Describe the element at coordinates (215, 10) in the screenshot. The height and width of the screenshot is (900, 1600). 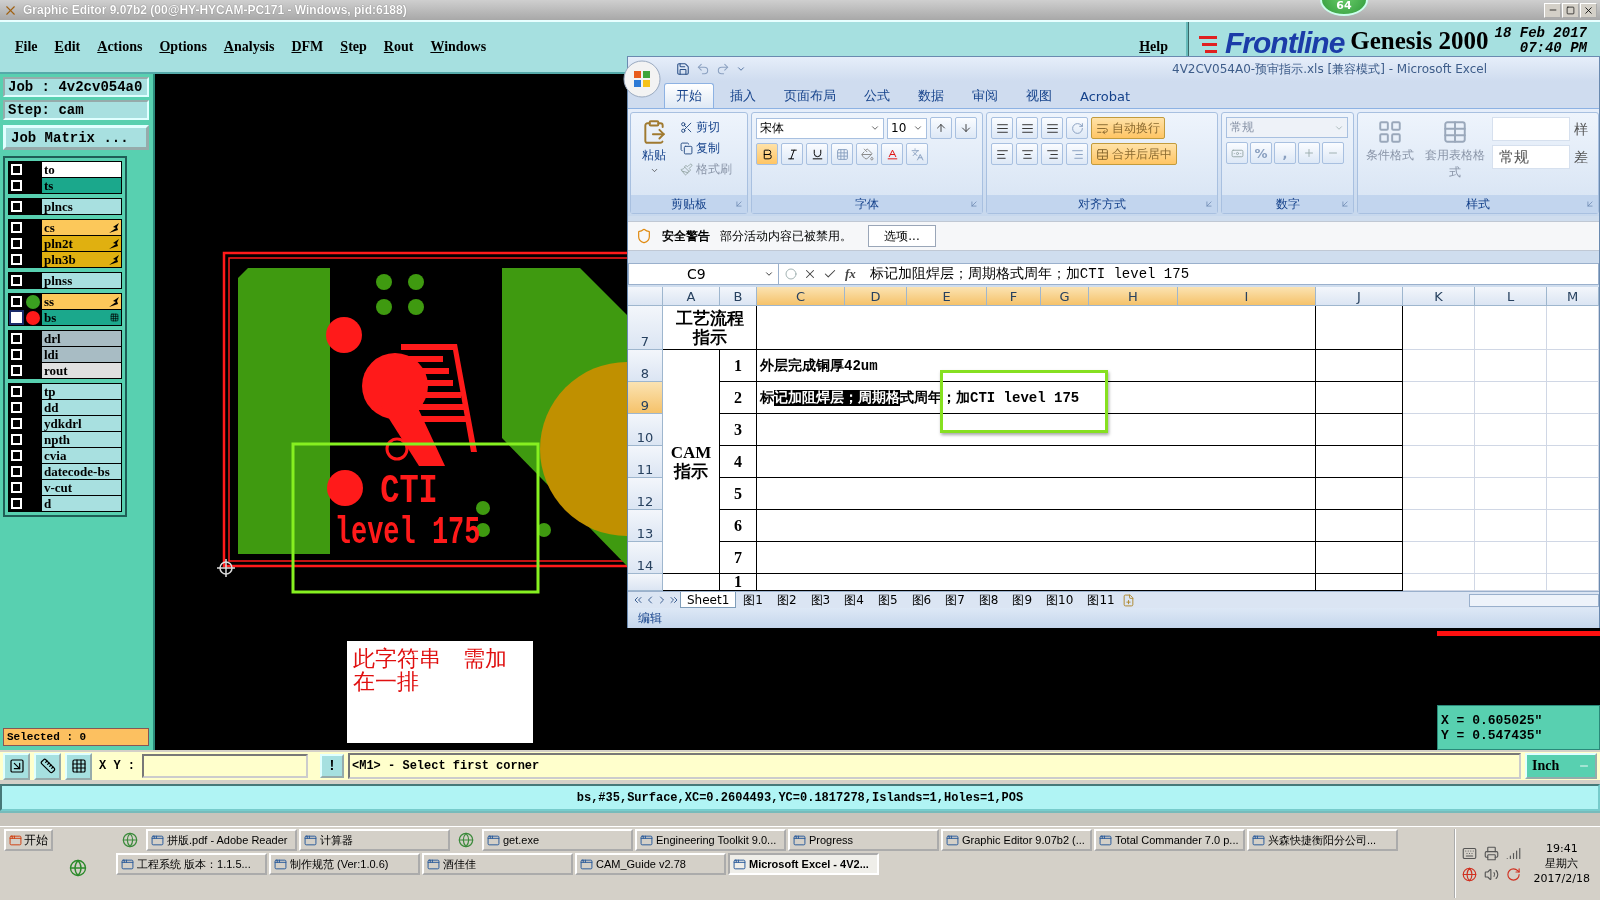
I see `window-title: Graphic Editor 9.07b2 (00@HY-HYCAM-PC171 - Windows, pid:6188)` at that location.